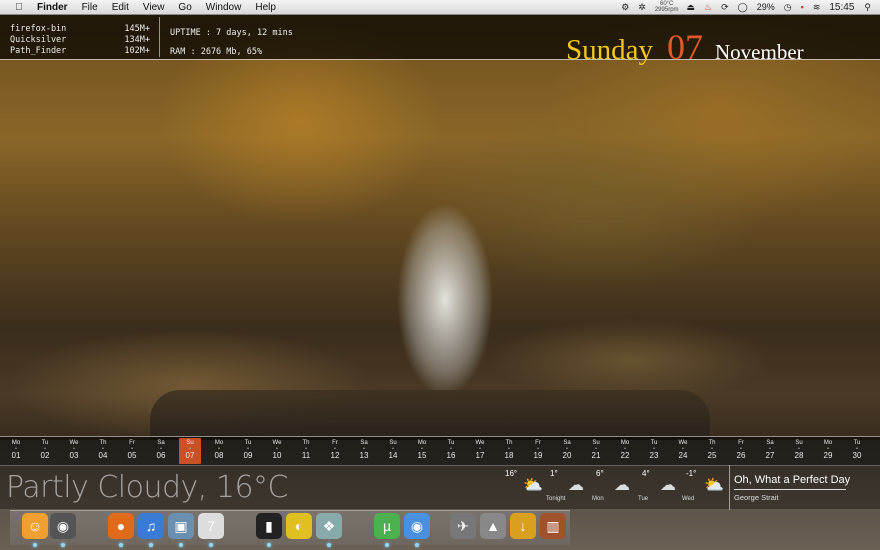  What do you see at coordinates (52, 7) in the screenshot?
I see `menu-finder: Finder` at bounding box center [52, 7].